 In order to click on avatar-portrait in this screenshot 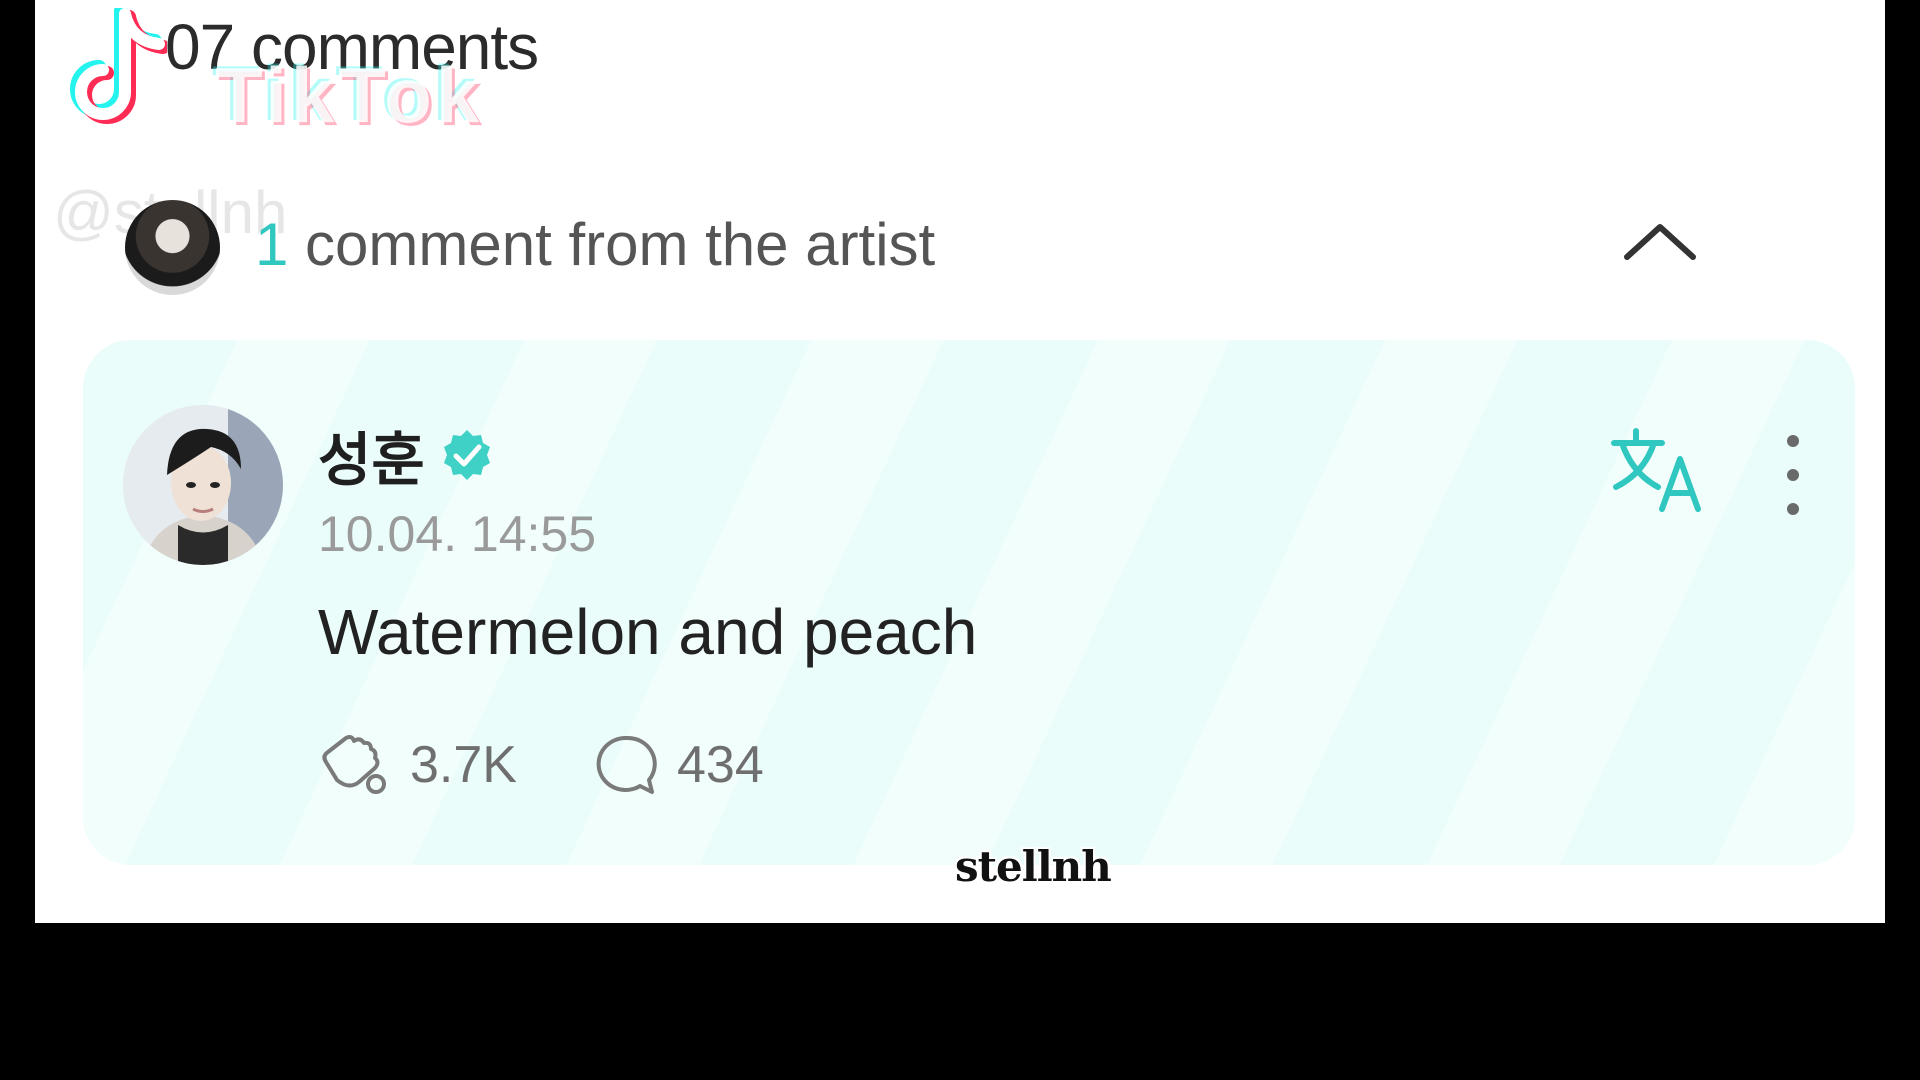, I will do `click(203, 485)`.